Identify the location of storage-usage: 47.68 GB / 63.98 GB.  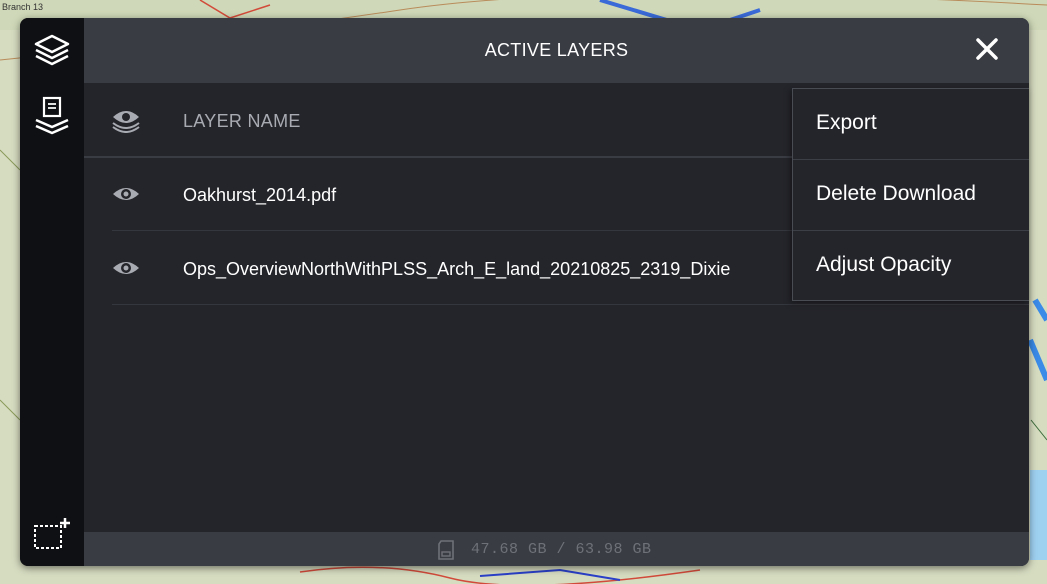
(561, 549).